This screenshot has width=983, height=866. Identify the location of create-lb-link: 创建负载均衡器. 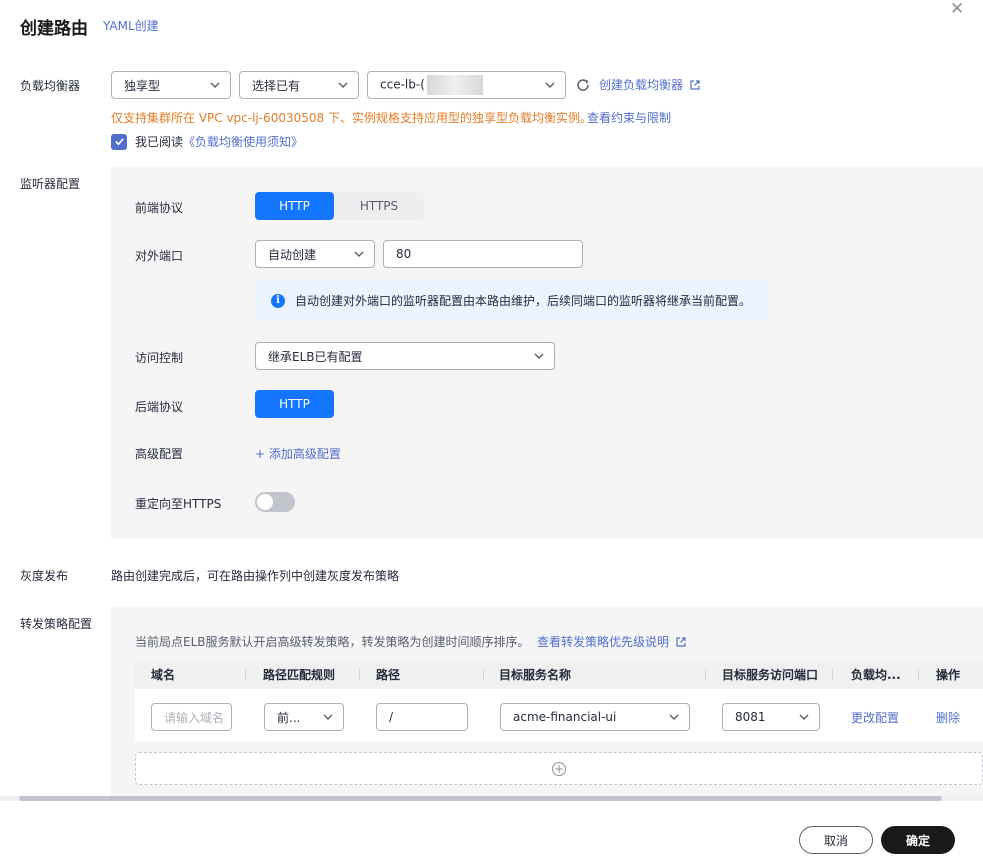
(650, 85).